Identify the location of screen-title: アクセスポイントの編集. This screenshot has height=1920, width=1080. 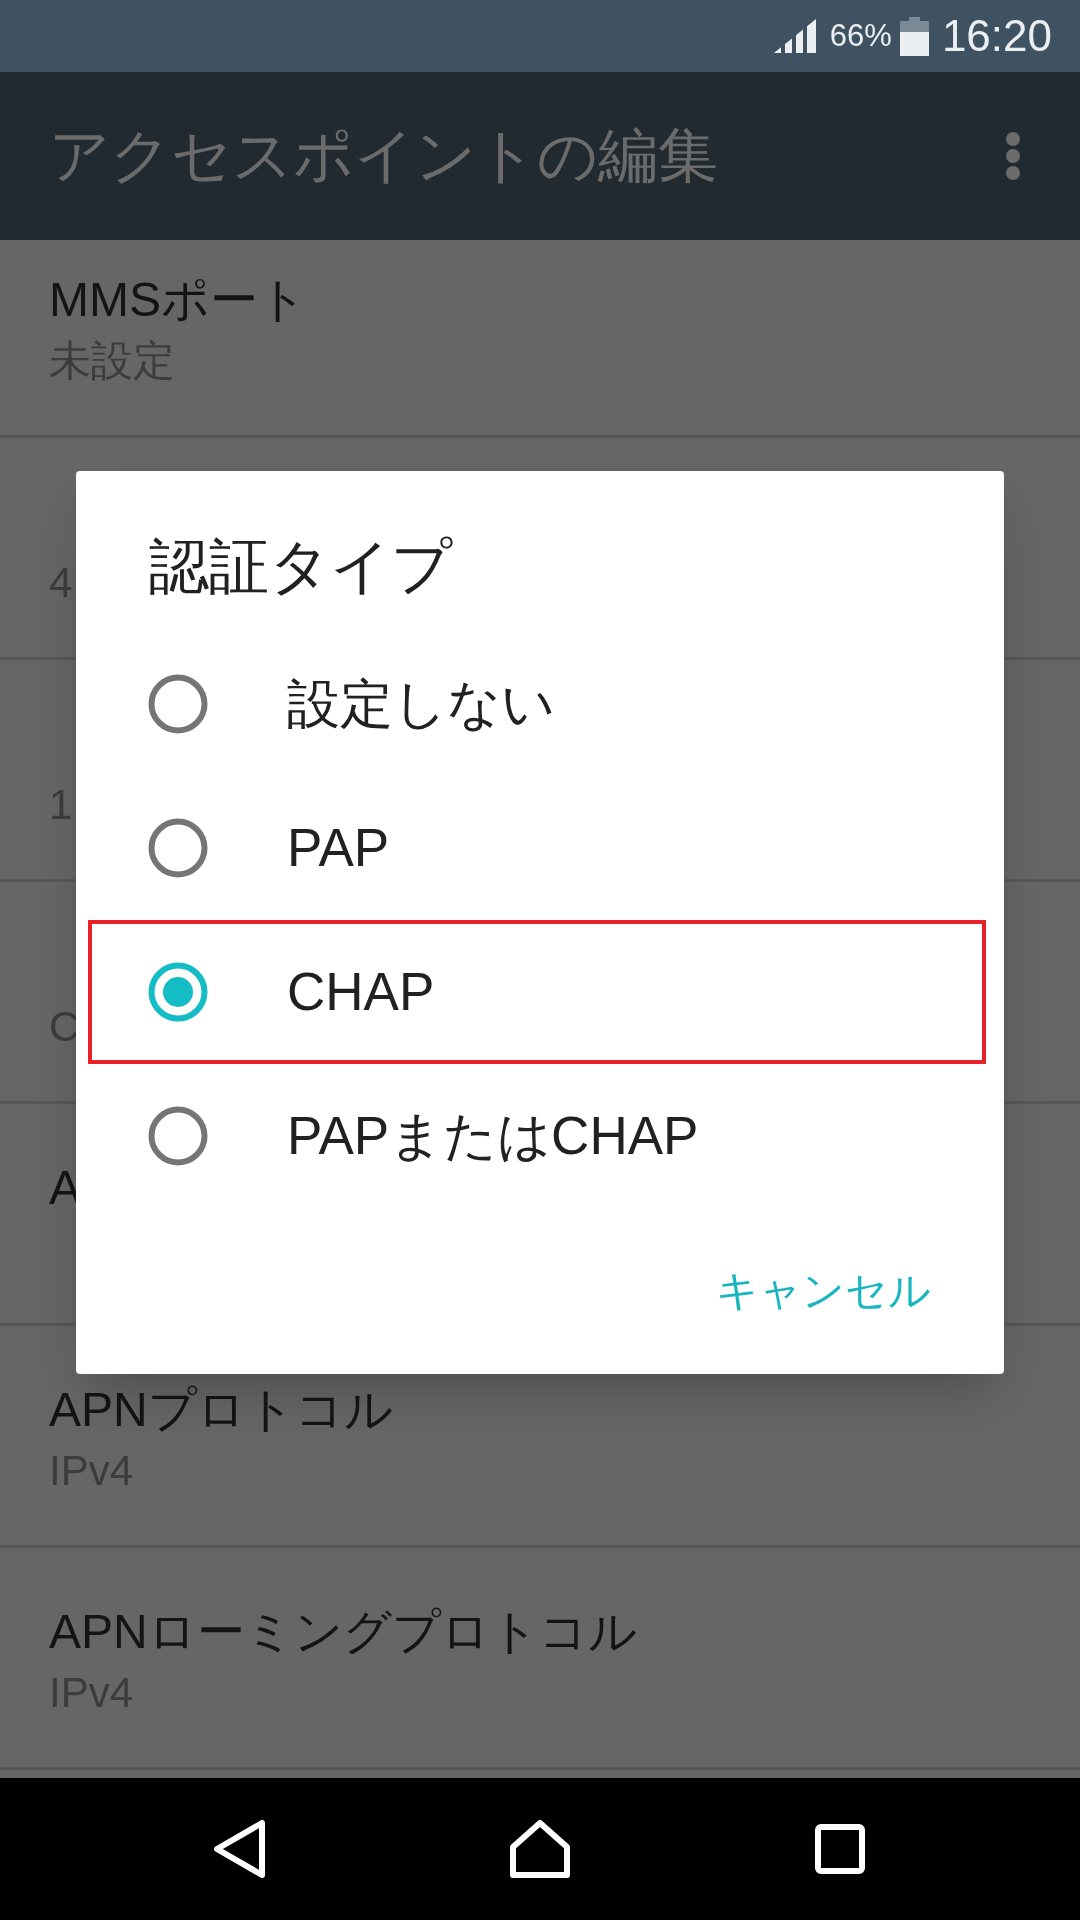
(383, 156).